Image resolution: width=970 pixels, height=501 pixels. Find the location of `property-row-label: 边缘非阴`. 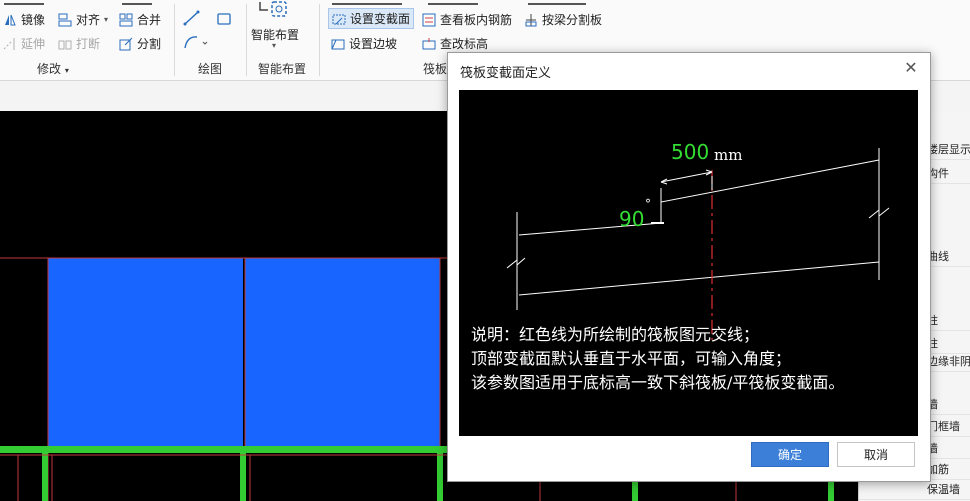

property-row-label: 边缘非阴 is located at coordinates (948, 361).